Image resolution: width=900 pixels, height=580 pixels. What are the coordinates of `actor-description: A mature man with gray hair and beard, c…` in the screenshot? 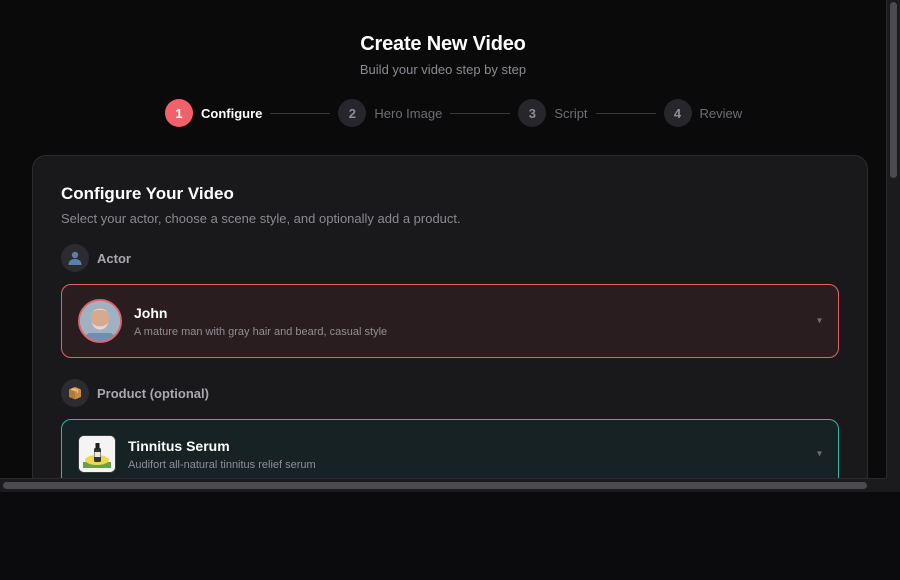 It's located at (261, 331).